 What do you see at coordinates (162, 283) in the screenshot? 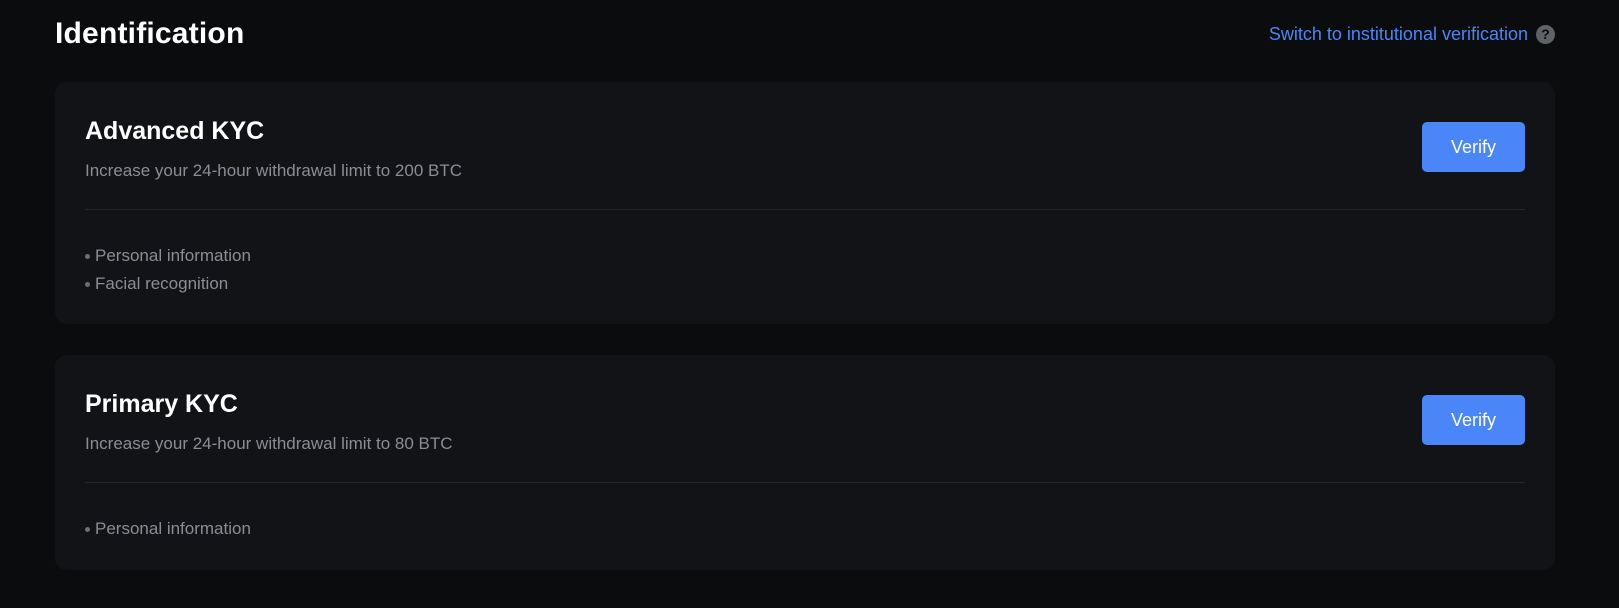
I see `requirement-label: Facial recognition` at bounding box center [162, 283].